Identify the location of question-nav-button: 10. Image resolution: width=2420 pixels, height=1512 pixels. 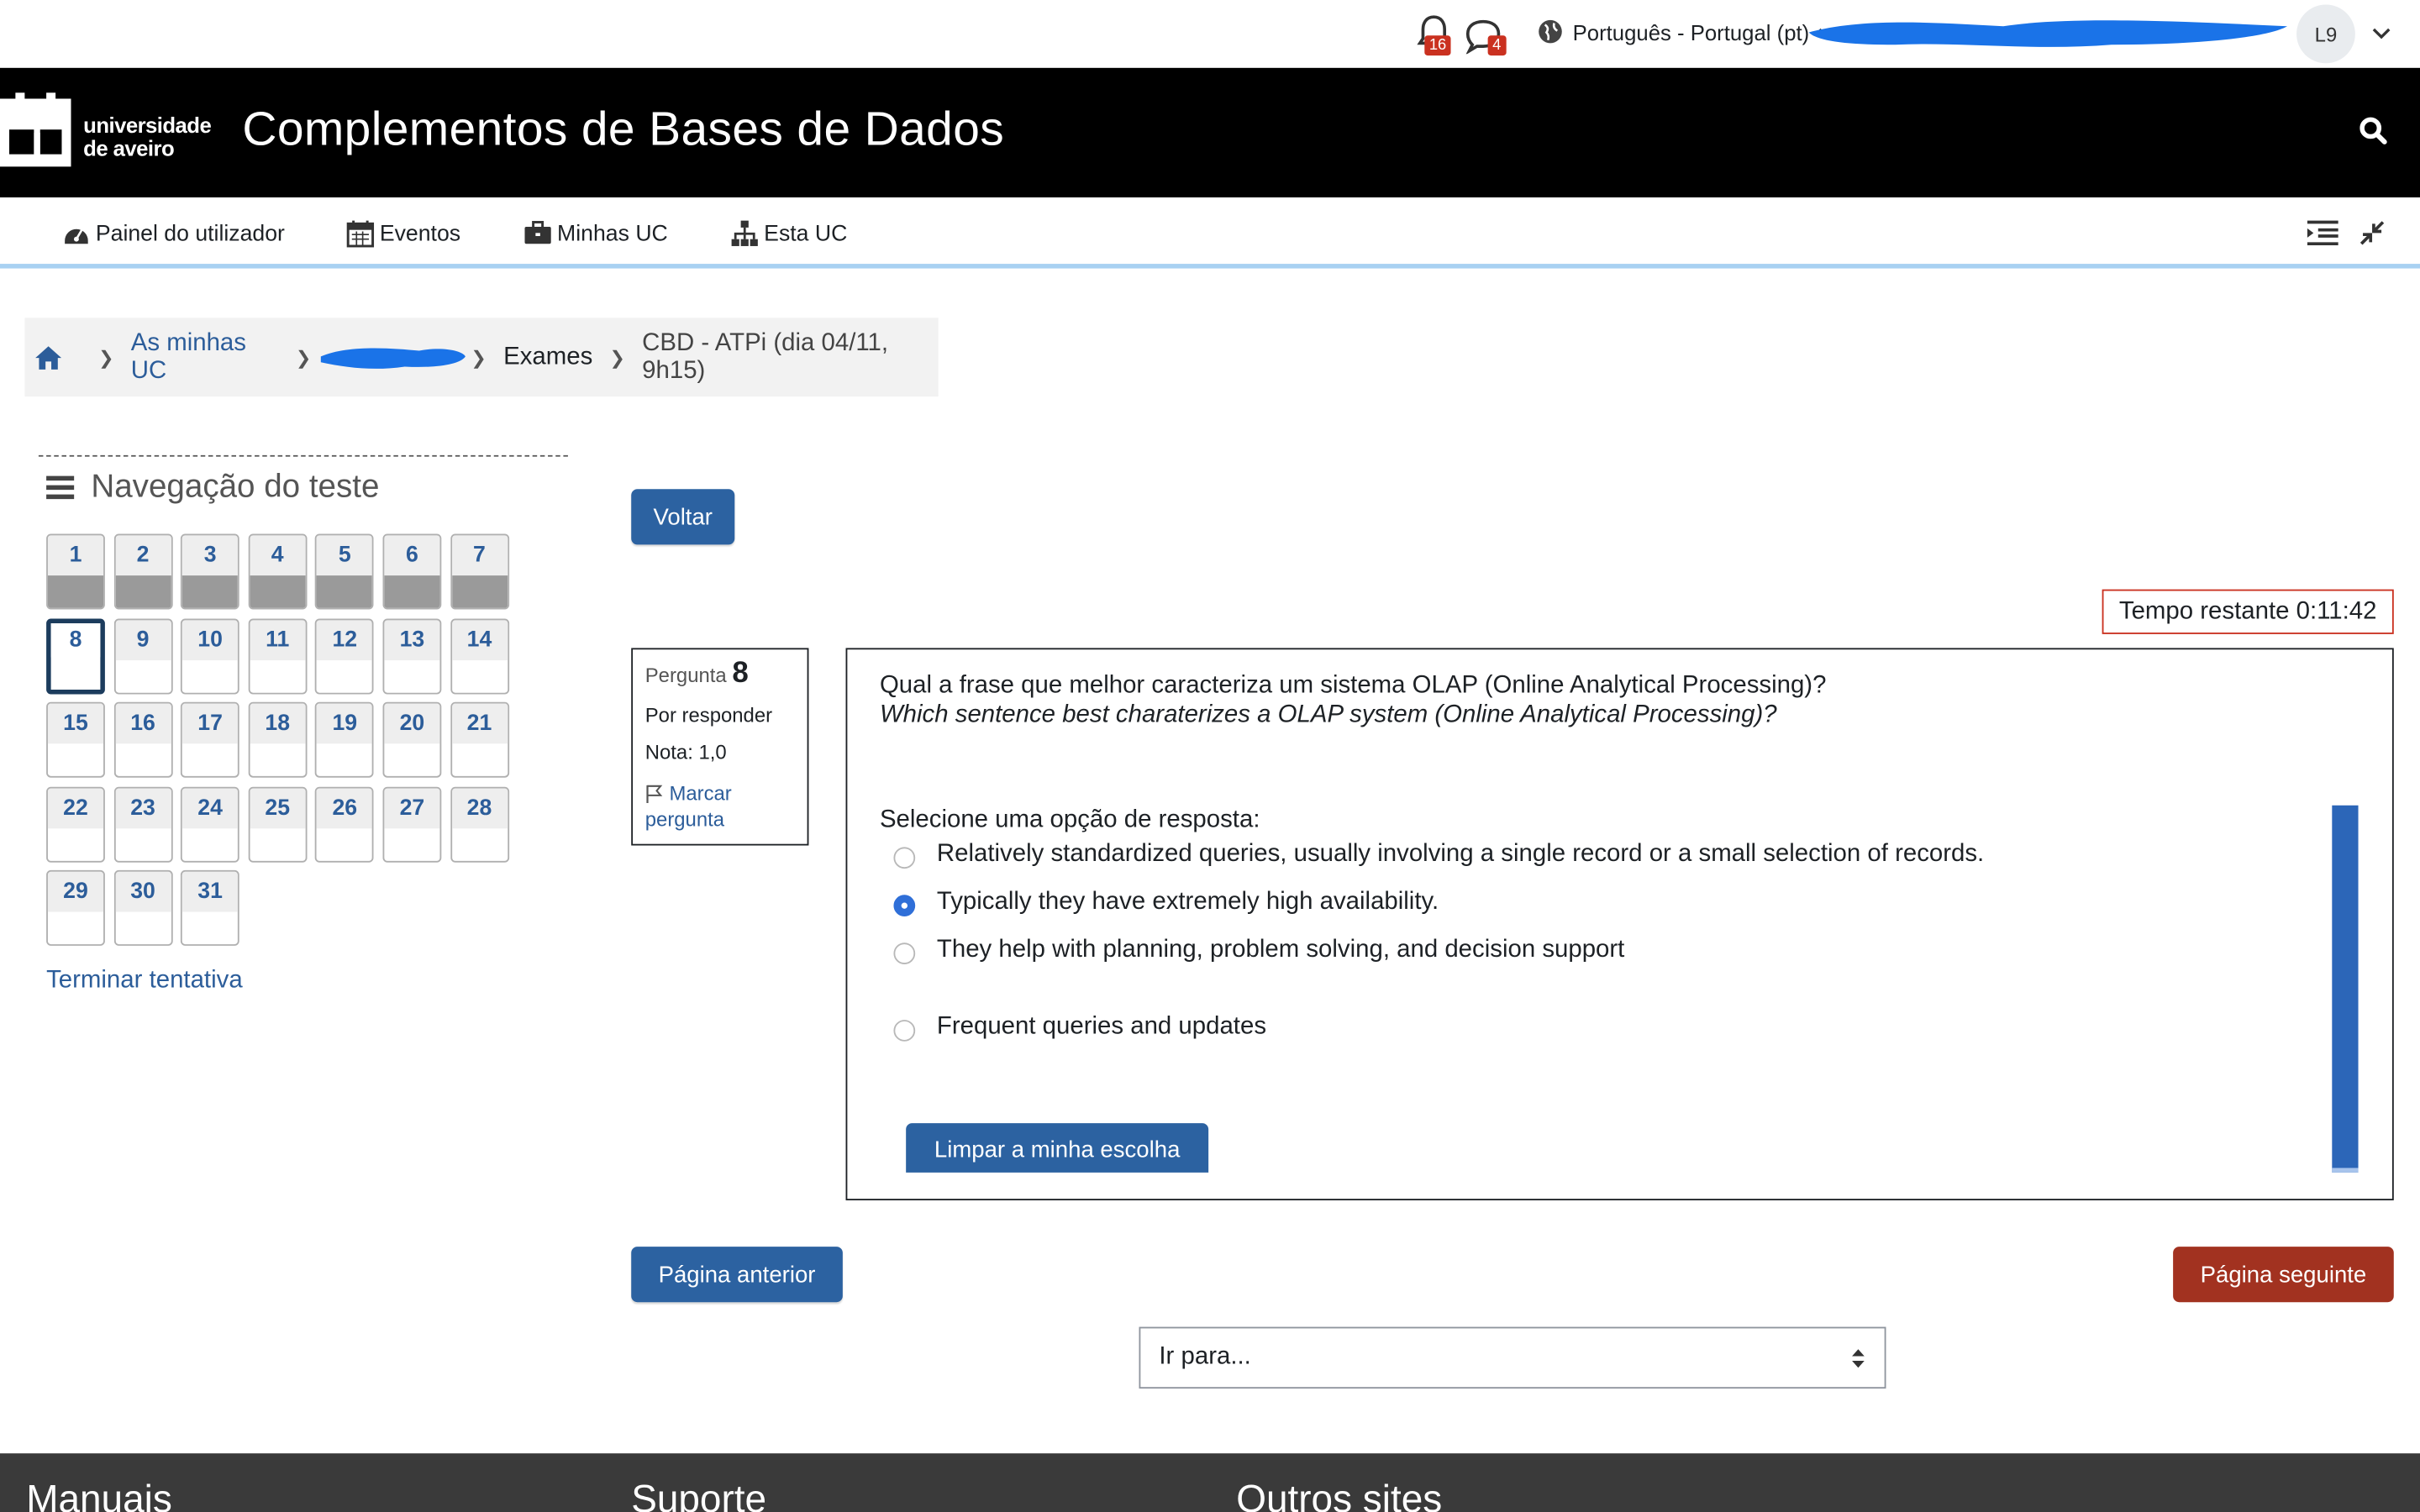
(210, 655).